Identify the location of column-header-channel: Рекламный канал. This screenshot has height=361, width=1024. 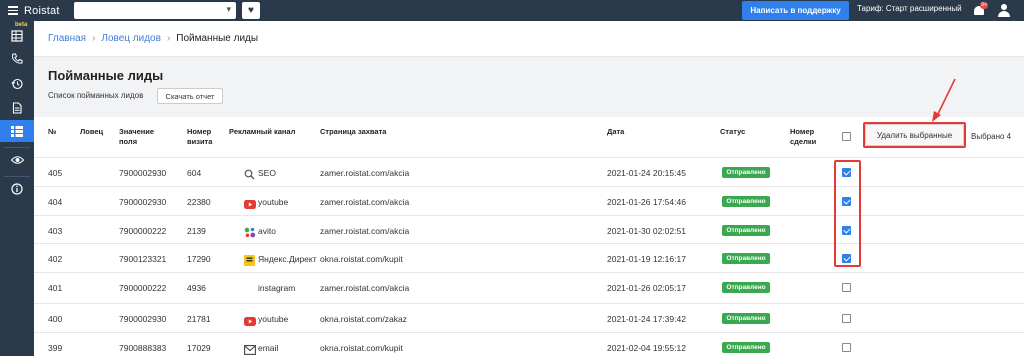
(262, 131).